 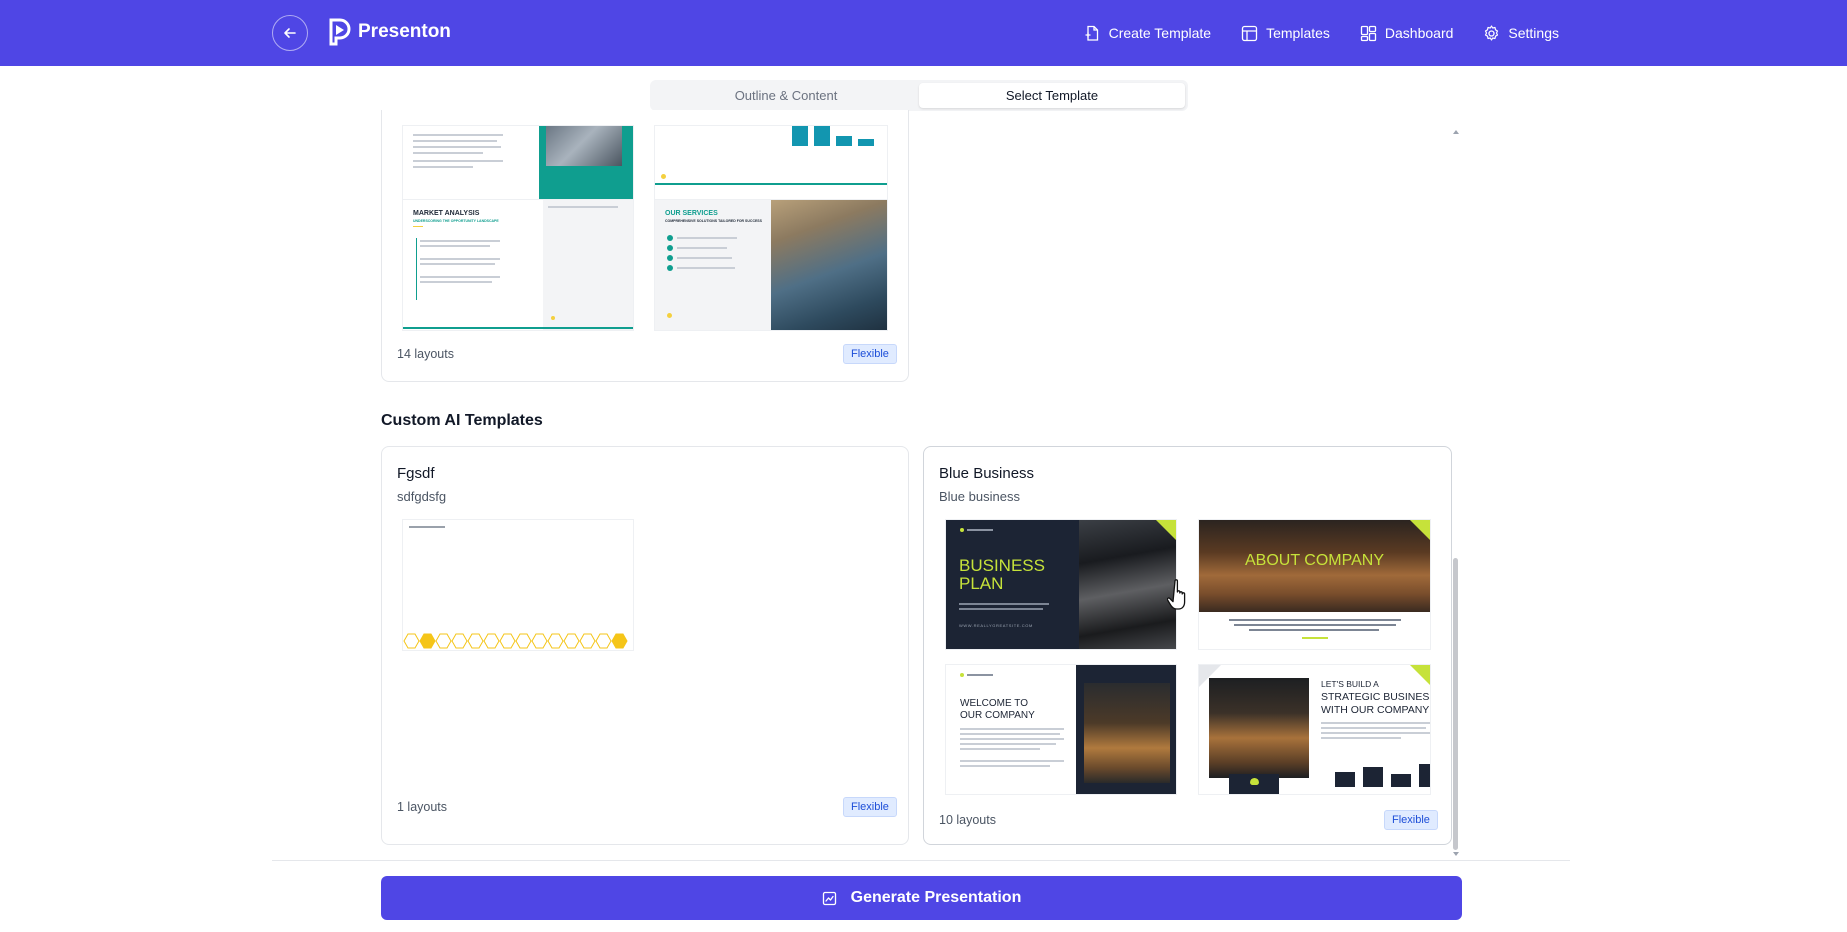 What do you see at coordinates (1002, 565) in the screenshot?
I see `thumb-title: BUSINESS` at bounding box center [1002, 565].